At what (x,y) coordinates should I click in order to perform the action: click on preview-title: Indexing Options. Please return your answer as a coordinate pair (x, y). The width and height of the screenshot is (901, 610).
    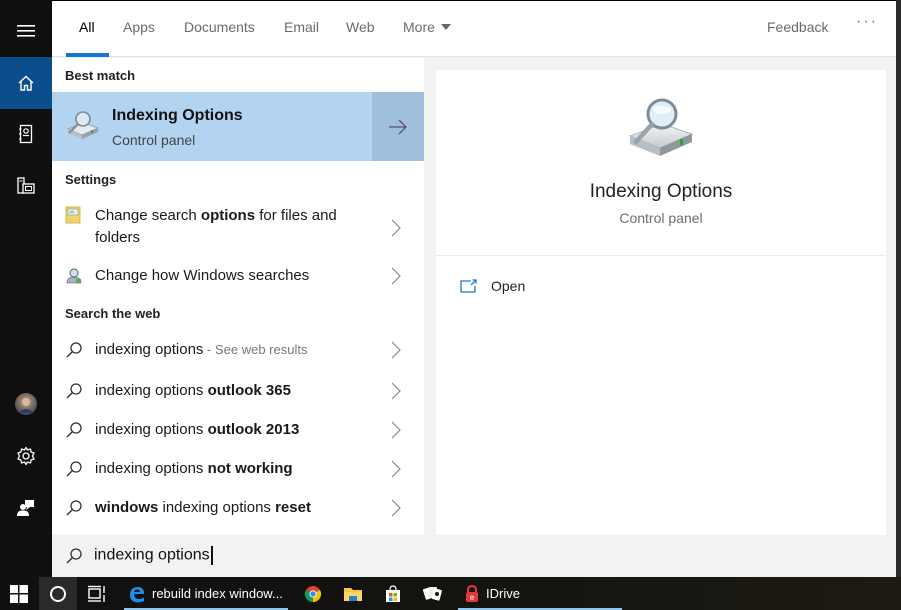
    Looking at the image, I should click on (661, 191).